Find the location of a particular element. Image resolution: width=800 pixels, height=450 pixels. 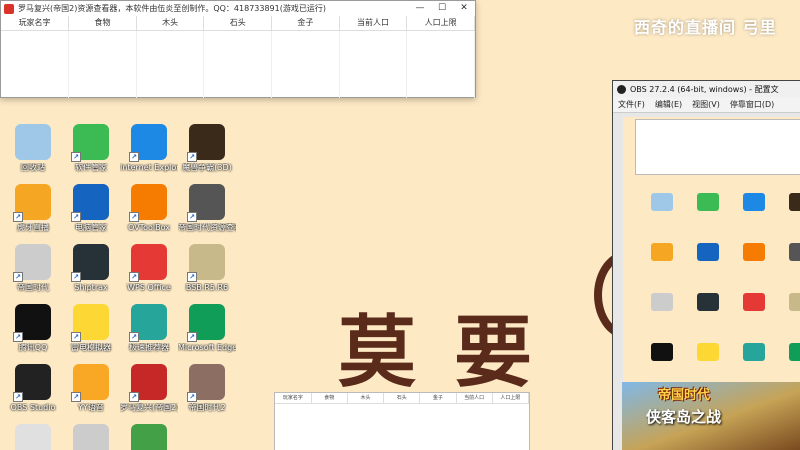

desktop-icon-software-manager: ↗ 软件管家 is located at coordinates (91, 148).